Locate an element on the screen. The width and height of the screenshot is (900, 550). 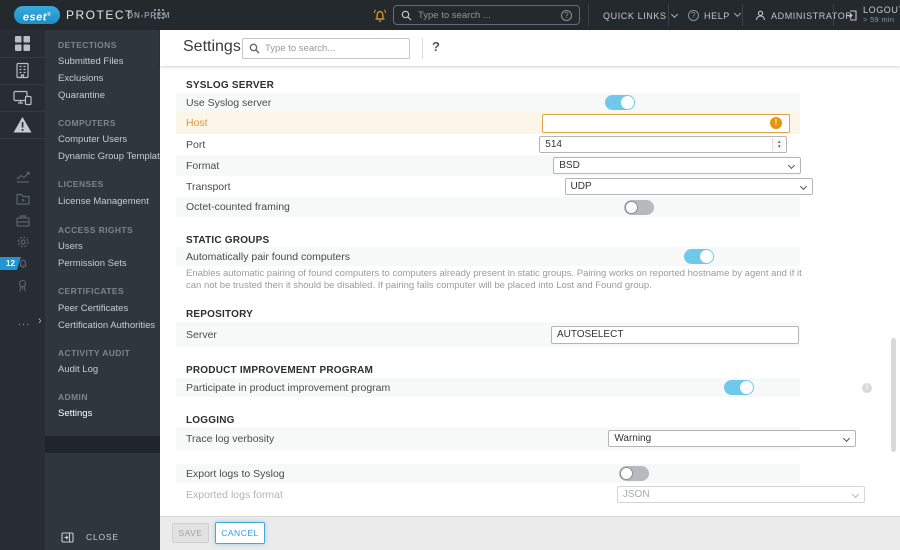
help-icon: ? is located at coordinates (693, 15).